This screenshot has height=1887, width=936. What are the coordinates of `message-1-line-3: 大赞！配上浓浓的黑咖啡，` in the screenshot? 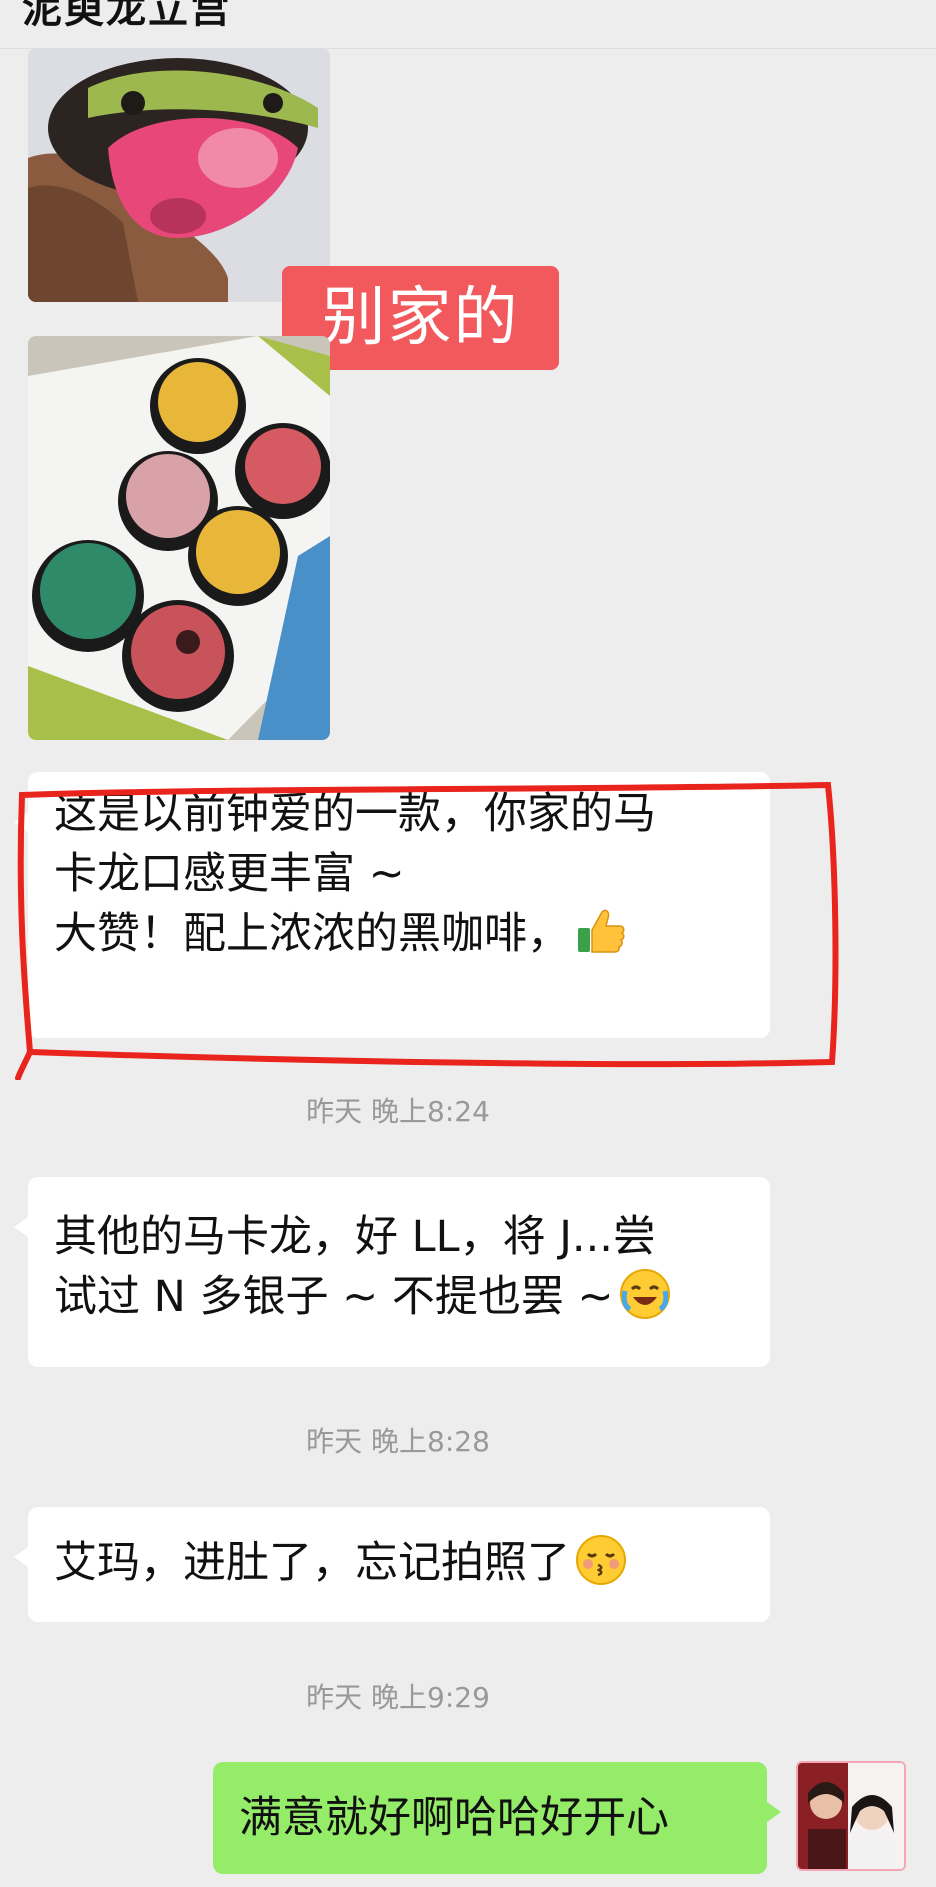 It's located at (312, 934).